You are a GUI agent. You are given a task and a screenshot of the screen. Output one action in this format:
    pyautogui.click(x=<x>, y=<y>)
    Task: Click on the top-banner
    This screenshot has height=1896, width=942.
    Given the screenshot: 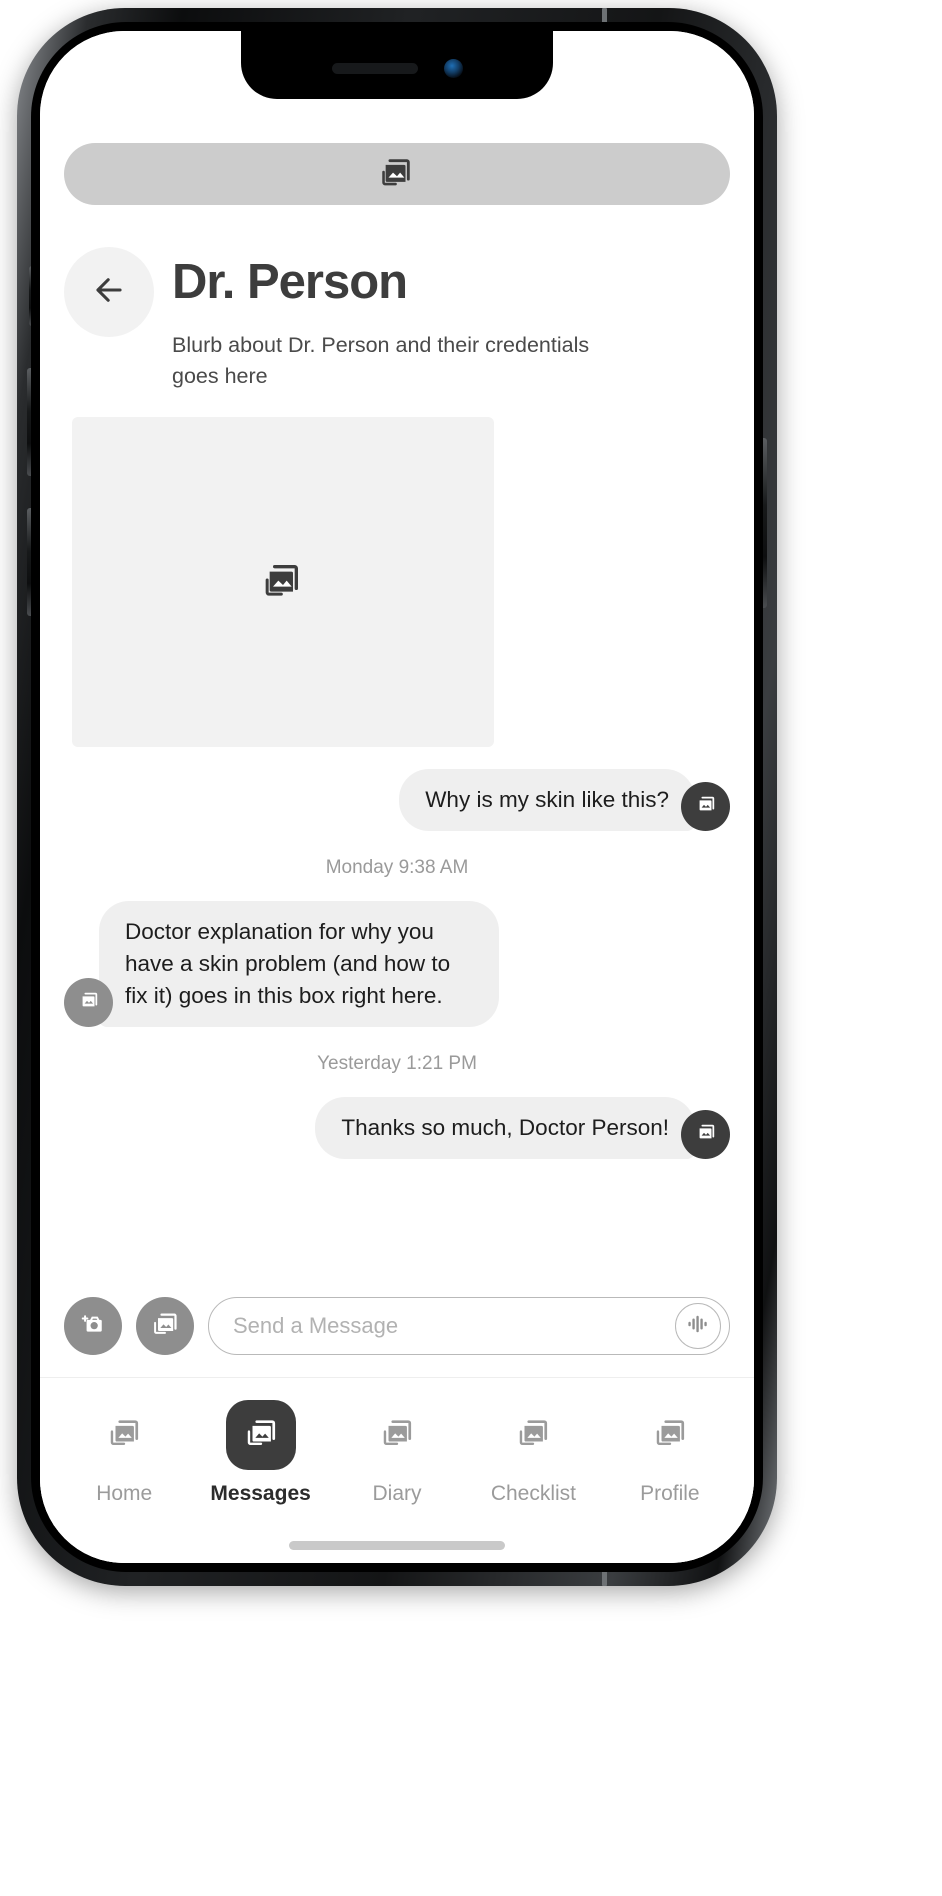 What is the action you would take?
    pyautogui.click(x=397, y=174)
    